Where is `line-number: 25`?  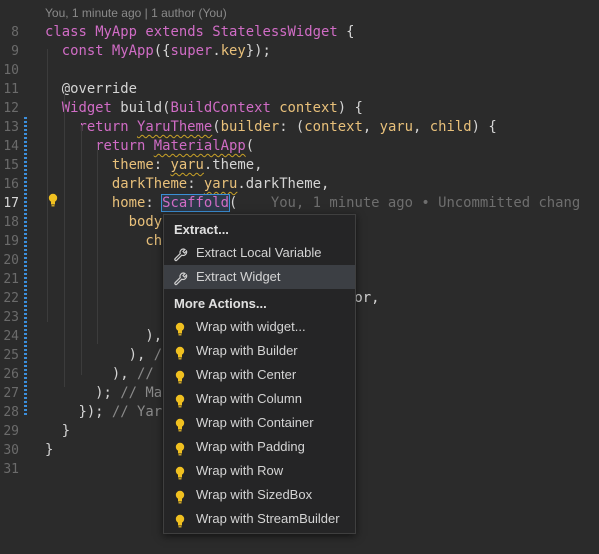
line-number: 25 is located at coordinates (11, 355).